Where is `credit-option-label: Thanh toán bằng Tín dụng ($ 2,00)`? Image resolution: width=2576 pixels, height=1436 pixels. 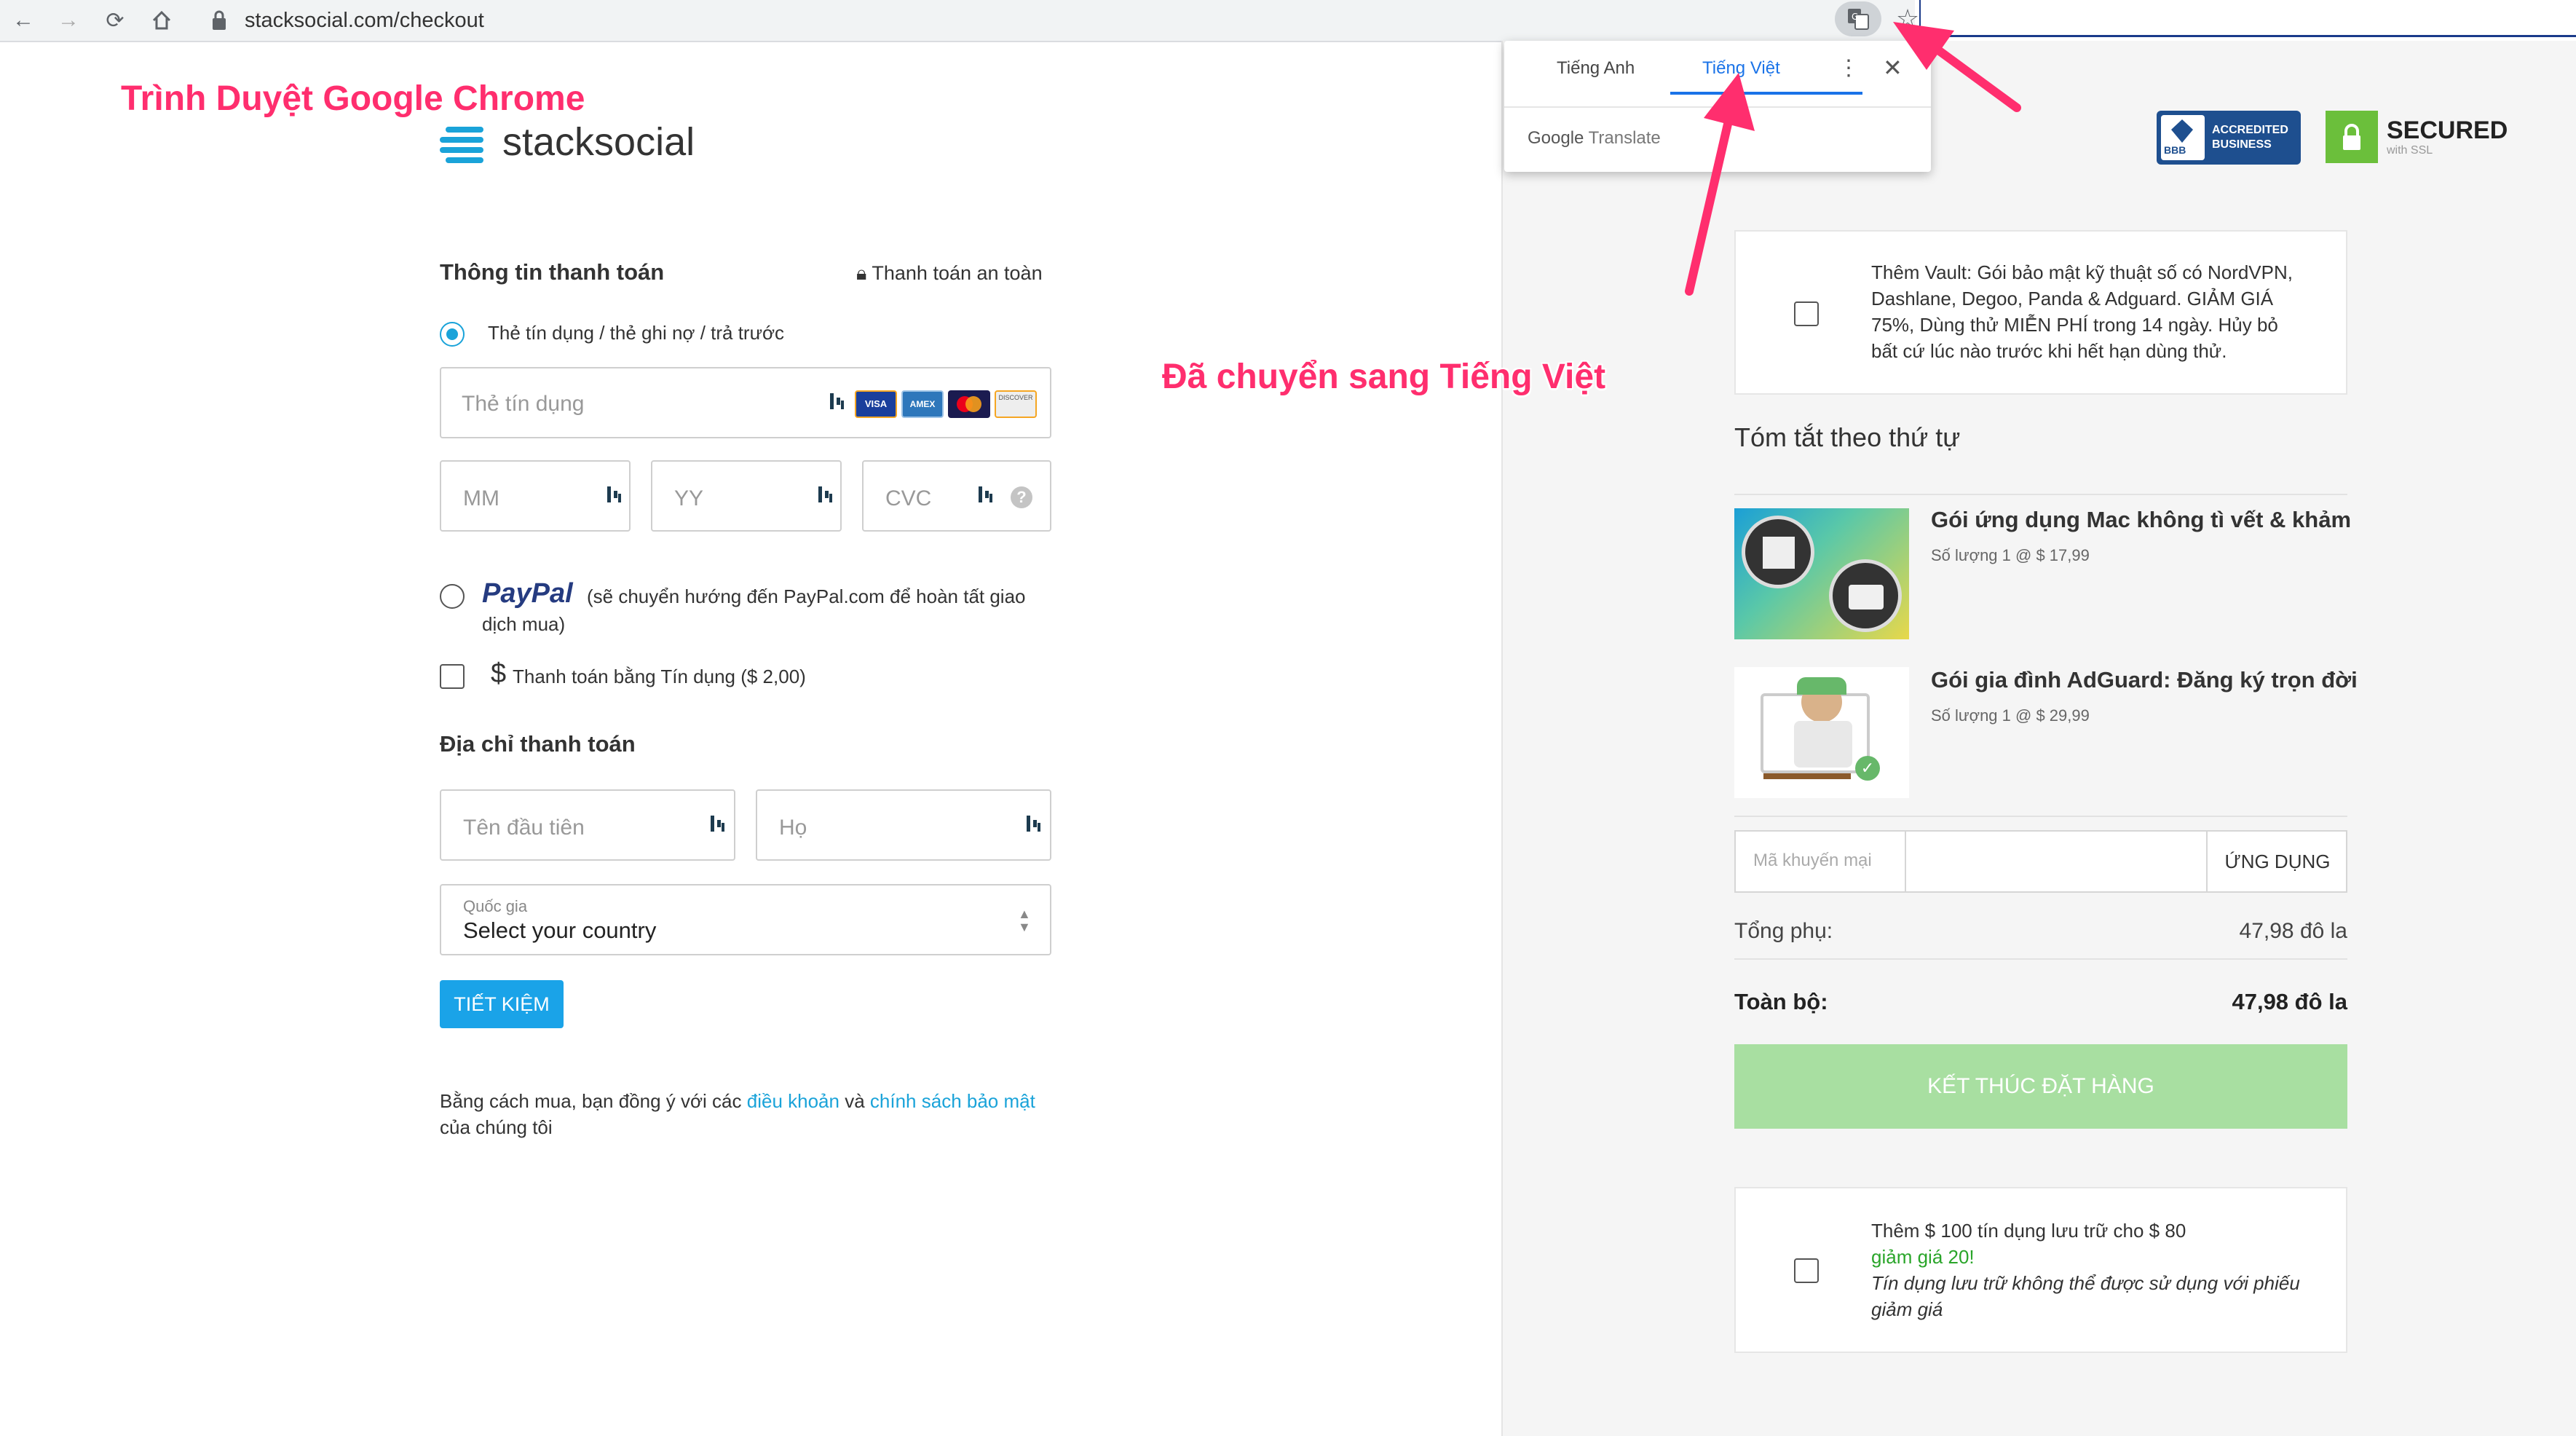
credit-option-label: Thanh toán bằng Tín dụng ($ 2,00) is located at coordinates (659, 676).